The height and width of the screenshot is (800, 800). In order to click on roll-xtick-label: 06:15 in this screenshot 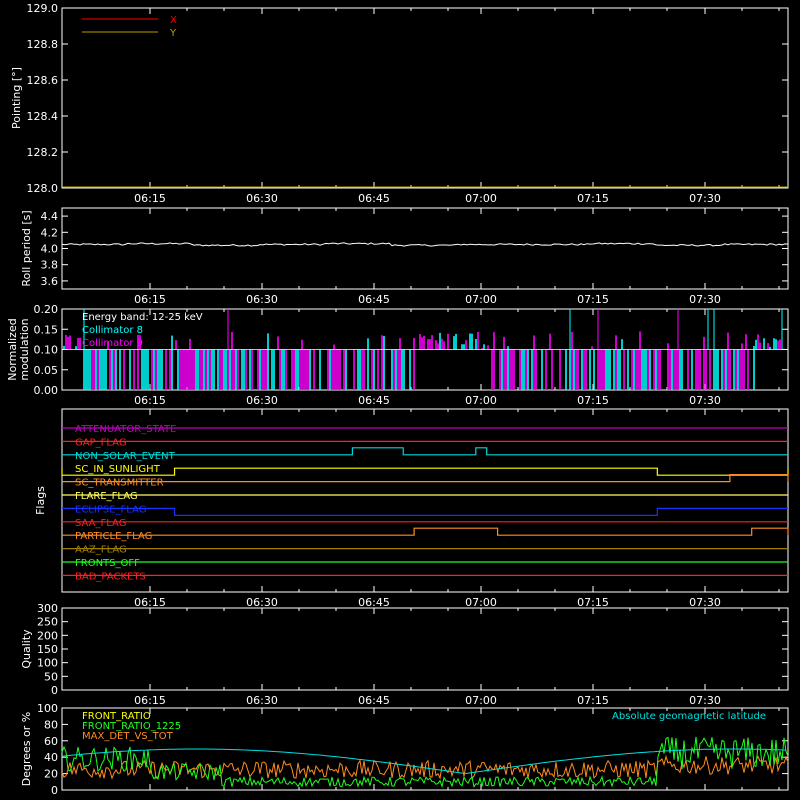, I will do `click(150, 299)`.